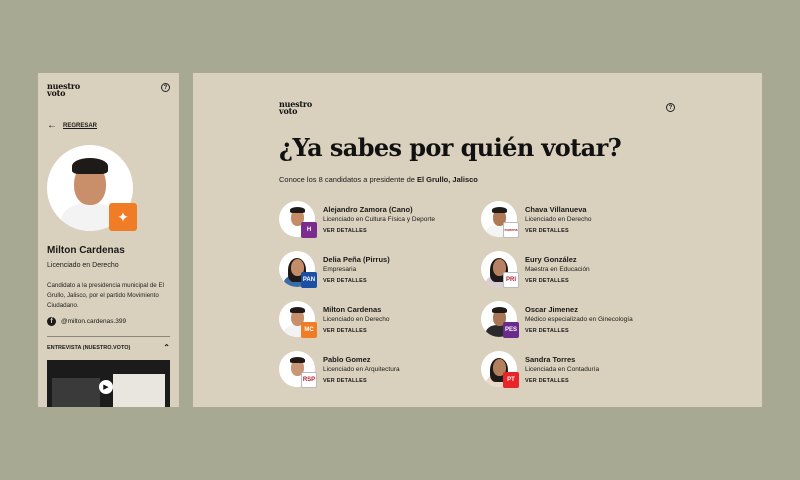 The image size is (800, 480). What do you see at coordinates (500, 219) in the screenshot?
I see `candidate-avatar: morena` at bounding box center [500, 219].